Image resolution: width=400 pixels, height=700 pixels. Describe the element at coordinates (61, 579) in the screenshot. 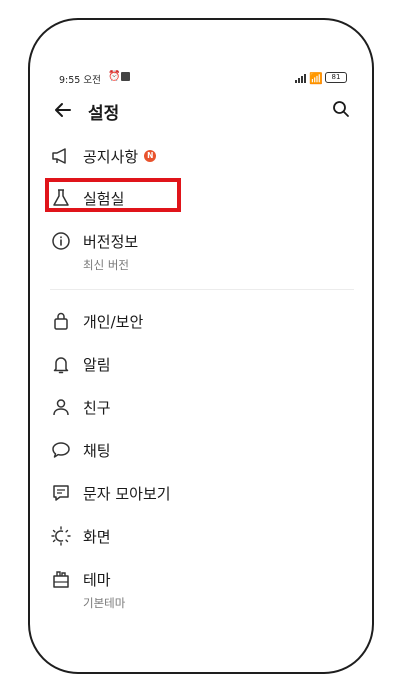

I see `theme-icon` at that location.